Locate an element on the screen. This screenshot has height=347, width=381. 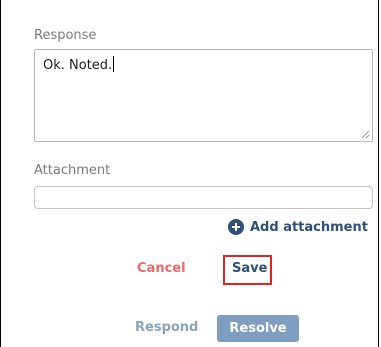
plus-circle-icon is located at coordinates (236, 227).